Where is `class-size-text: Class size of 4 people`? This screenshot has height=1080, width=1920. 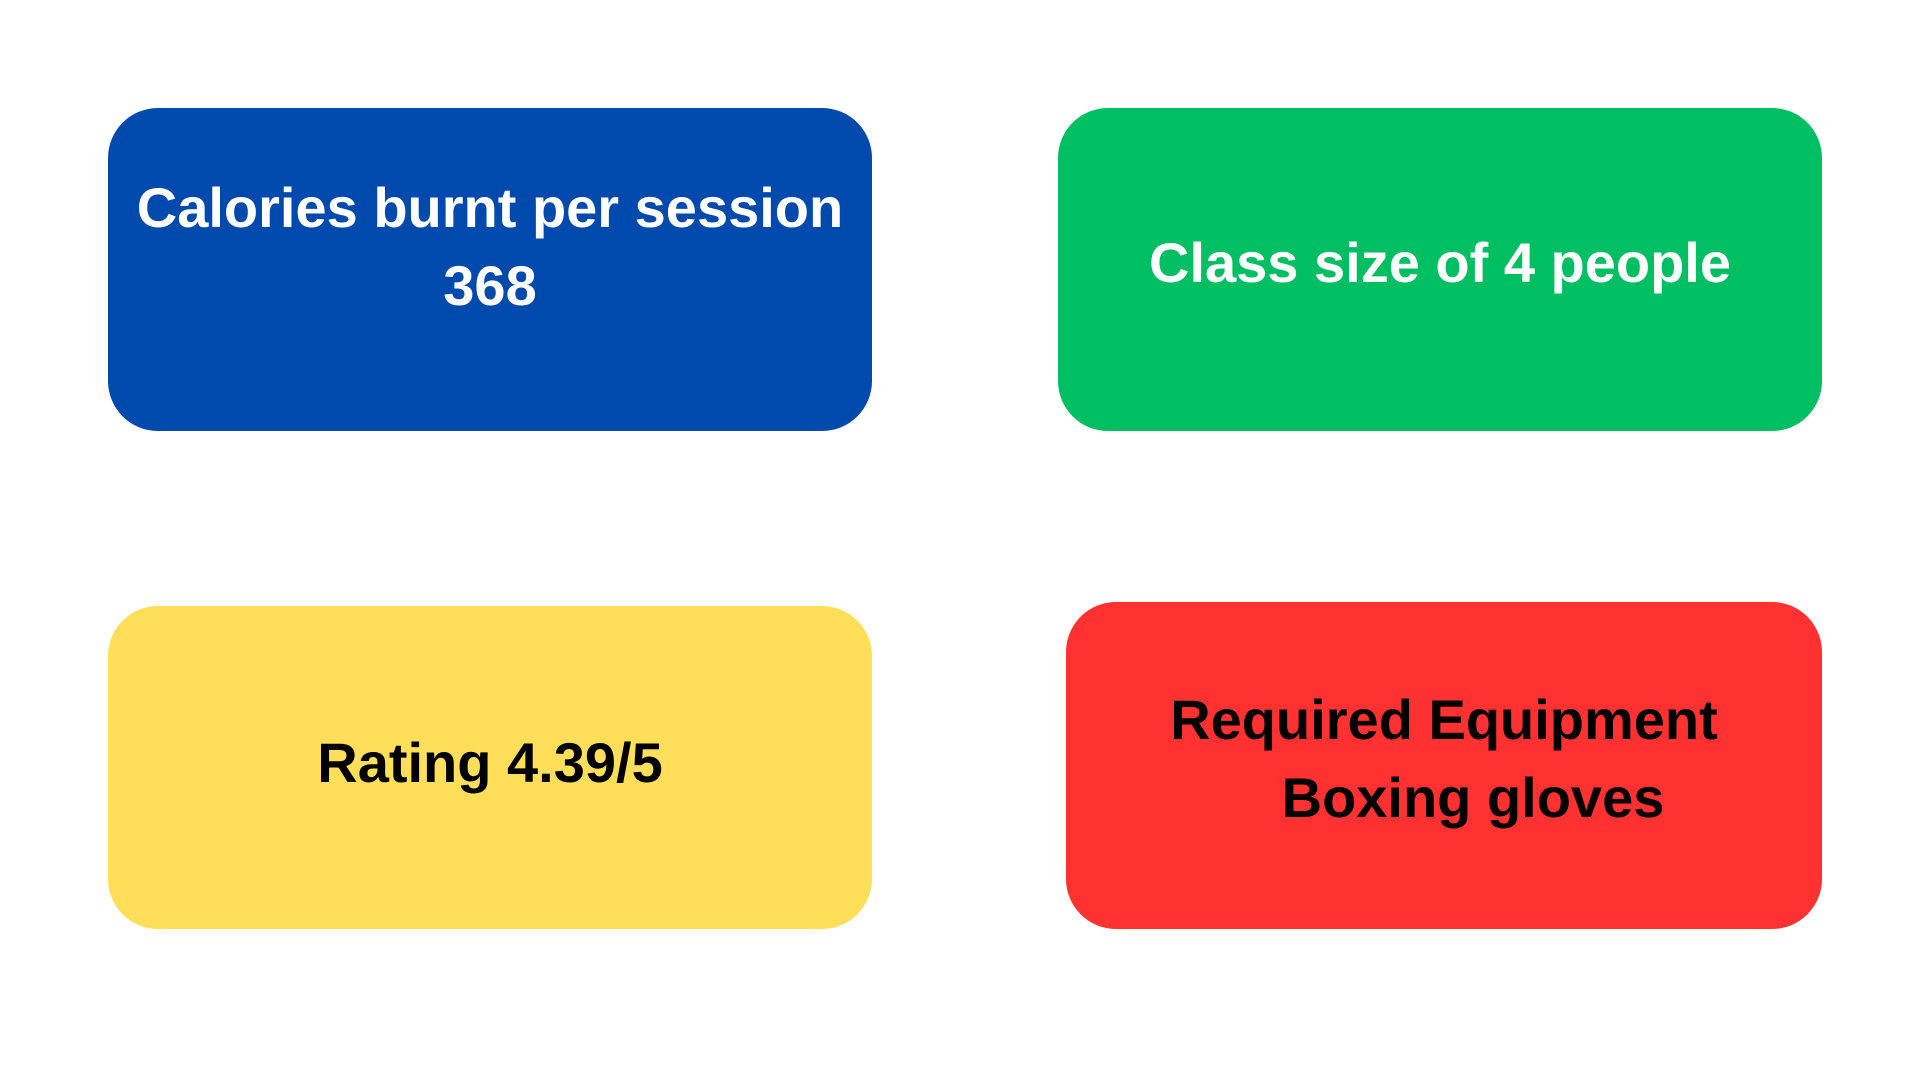
class-size-text: Class size of 4 people is located at coordinates (1440, 263).